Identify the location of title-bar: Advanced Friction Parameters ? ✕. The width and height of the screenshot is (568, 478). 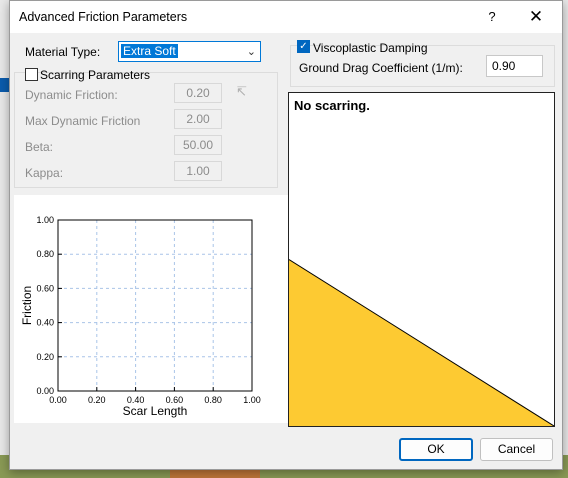
(286, 17).